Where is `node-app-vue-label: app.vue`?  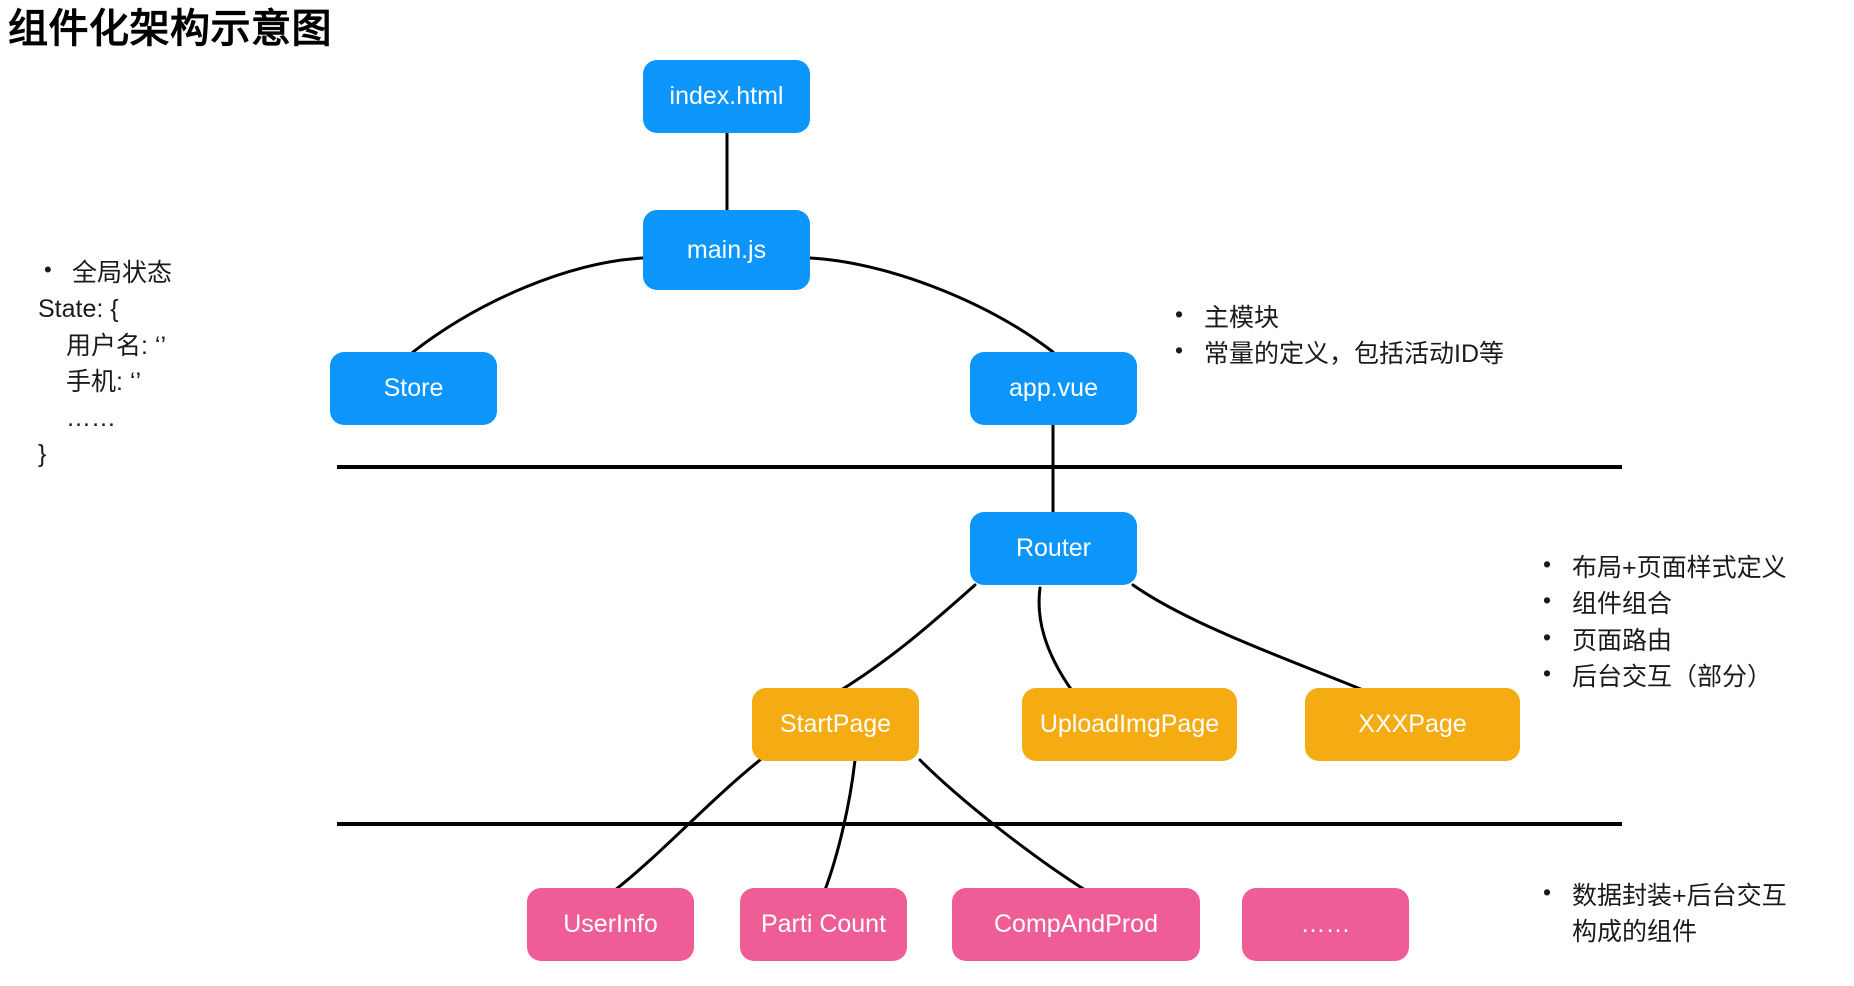 node-app-vue-label: app.vue is located at coordinates (1053, 388).